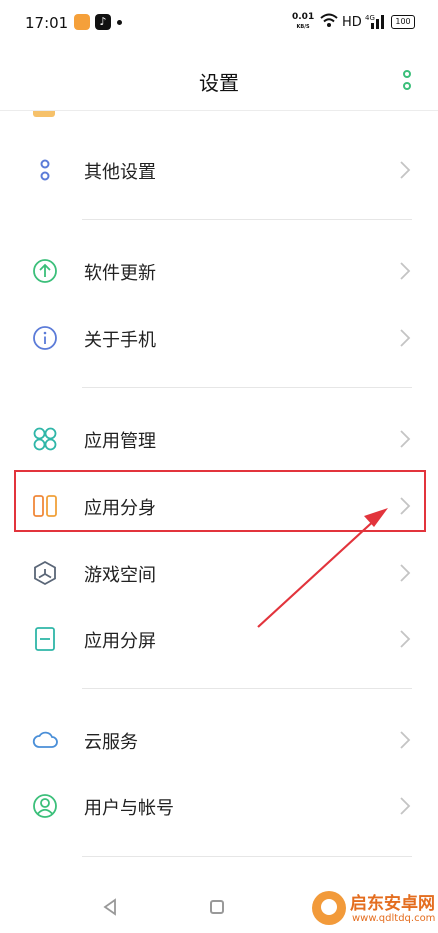  I want to click on title-bar: 设置, so click(219, 80).